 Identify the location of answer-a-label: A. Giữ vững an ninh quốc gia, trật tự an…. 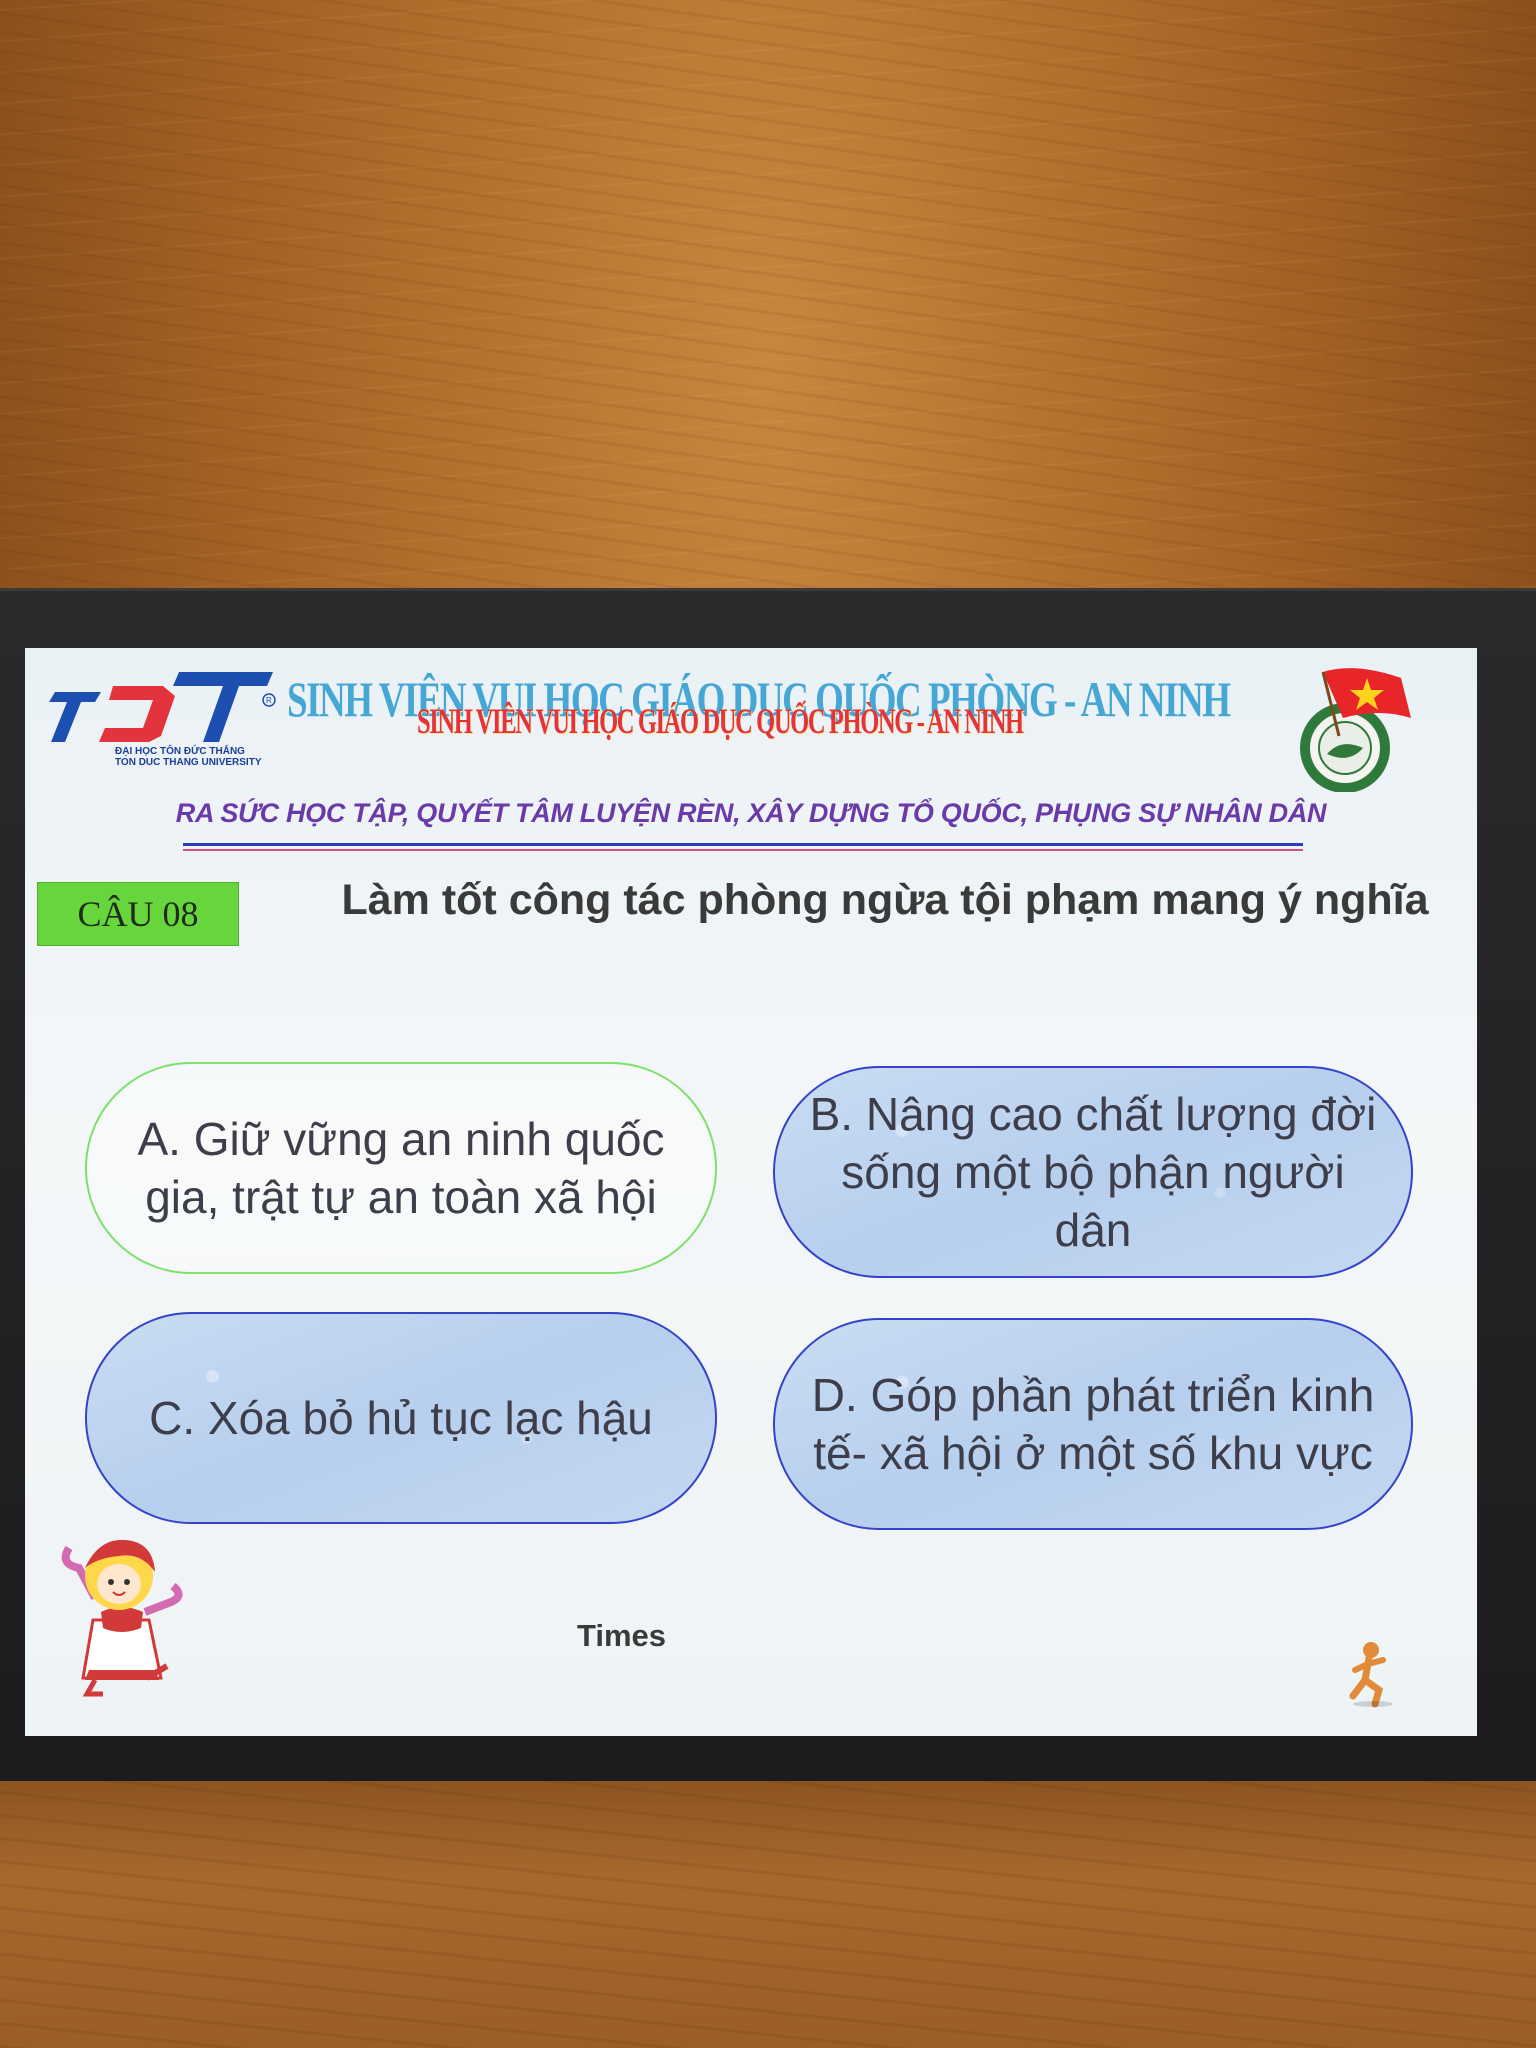
(401, 1168).